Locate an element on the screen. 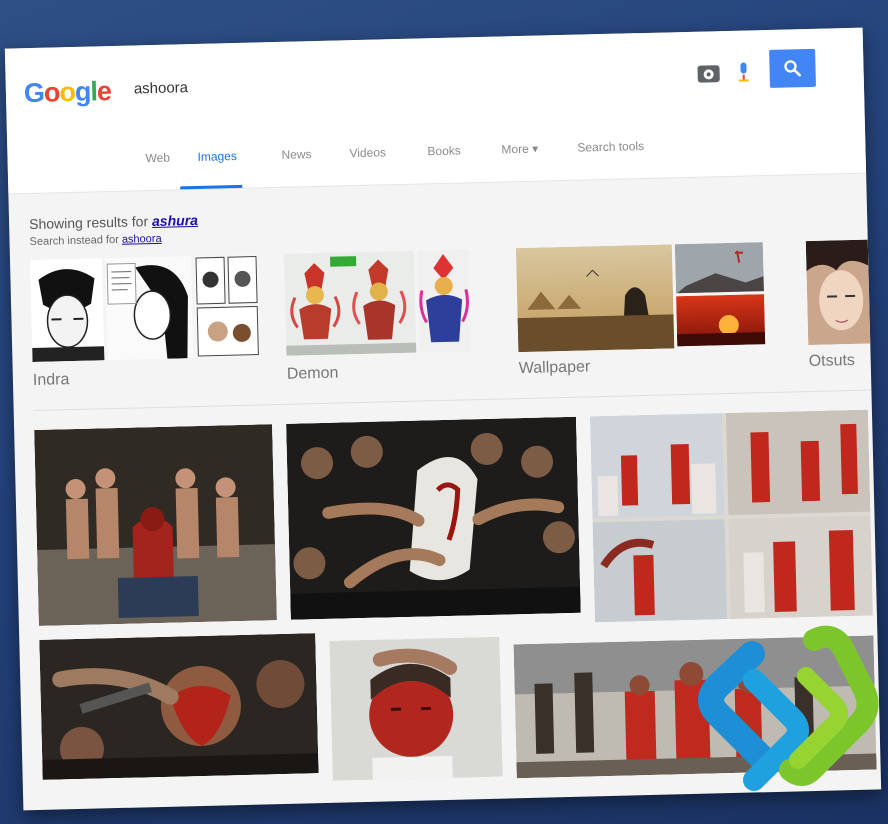  section-divider is located at coordinates (452, 400).